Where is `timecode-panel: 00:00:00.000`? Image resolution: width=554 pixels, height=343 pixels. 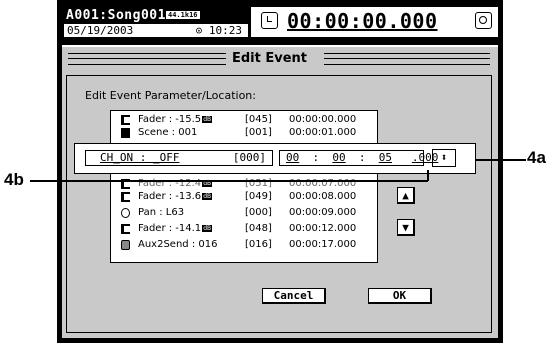
timecode-panel: 00:00:00.000 is located at coordinates (374, 22).